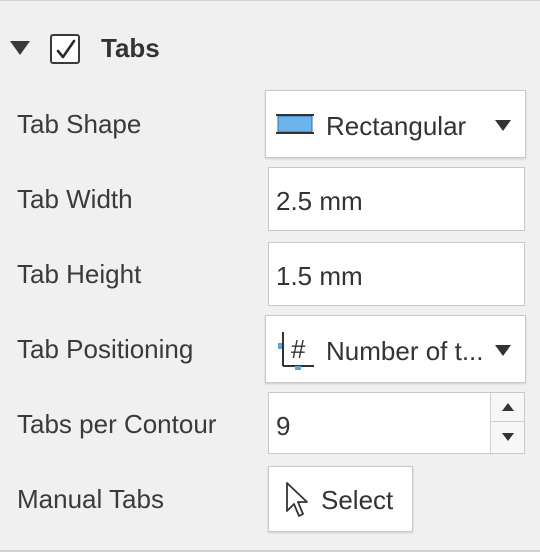  I want to click on tab-width-value: 2.5 mm, so click(319, 201).